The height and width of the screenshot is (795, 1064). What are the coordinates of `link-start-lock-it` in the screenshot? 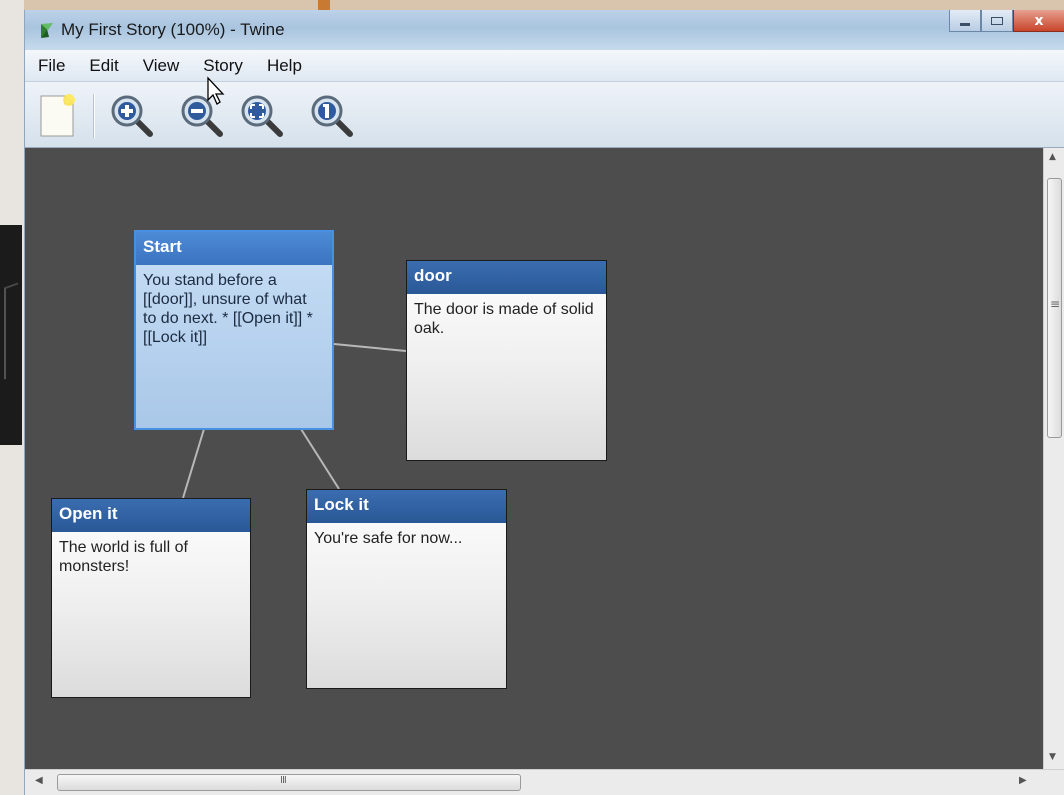 It's located at (320, 459).